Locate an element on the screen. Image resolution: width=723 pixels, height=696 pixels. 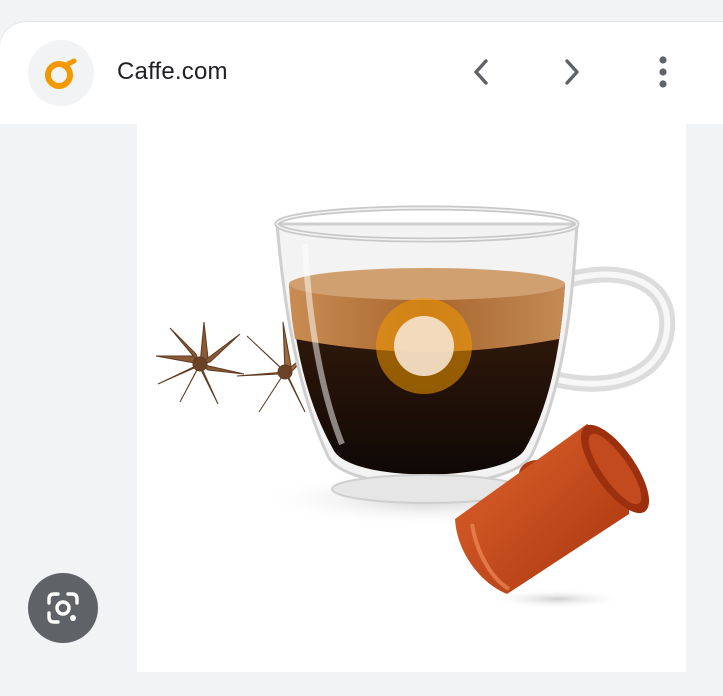
caffe-logo-icon is located at coordinates (61, 73).